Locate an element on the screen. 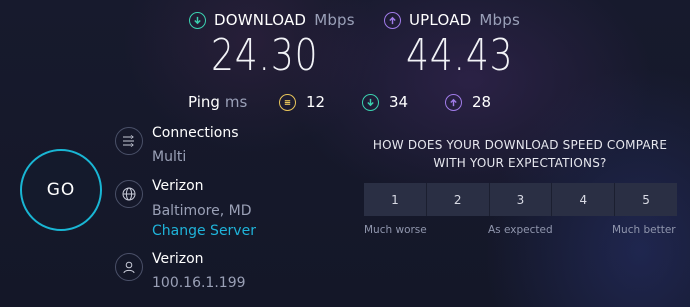  change-server-link: Change Server is located at coordinates (204, 231).